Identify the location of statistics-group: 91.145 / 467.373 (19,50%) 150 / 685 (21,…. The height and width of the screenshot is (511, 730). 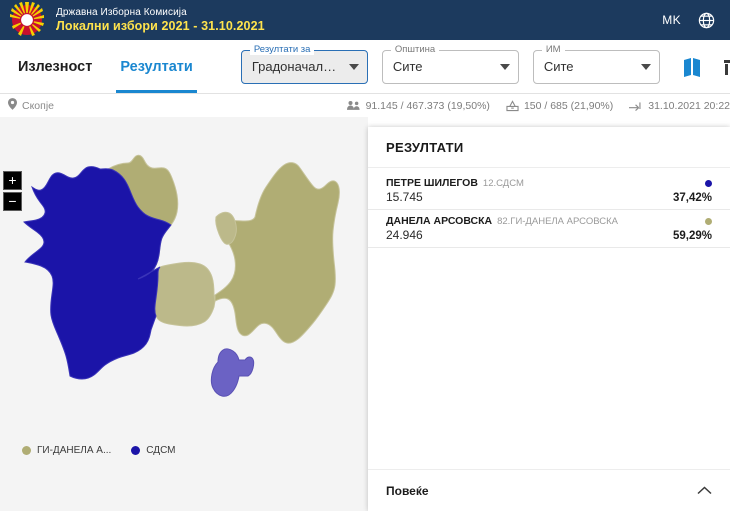
(538, 105).